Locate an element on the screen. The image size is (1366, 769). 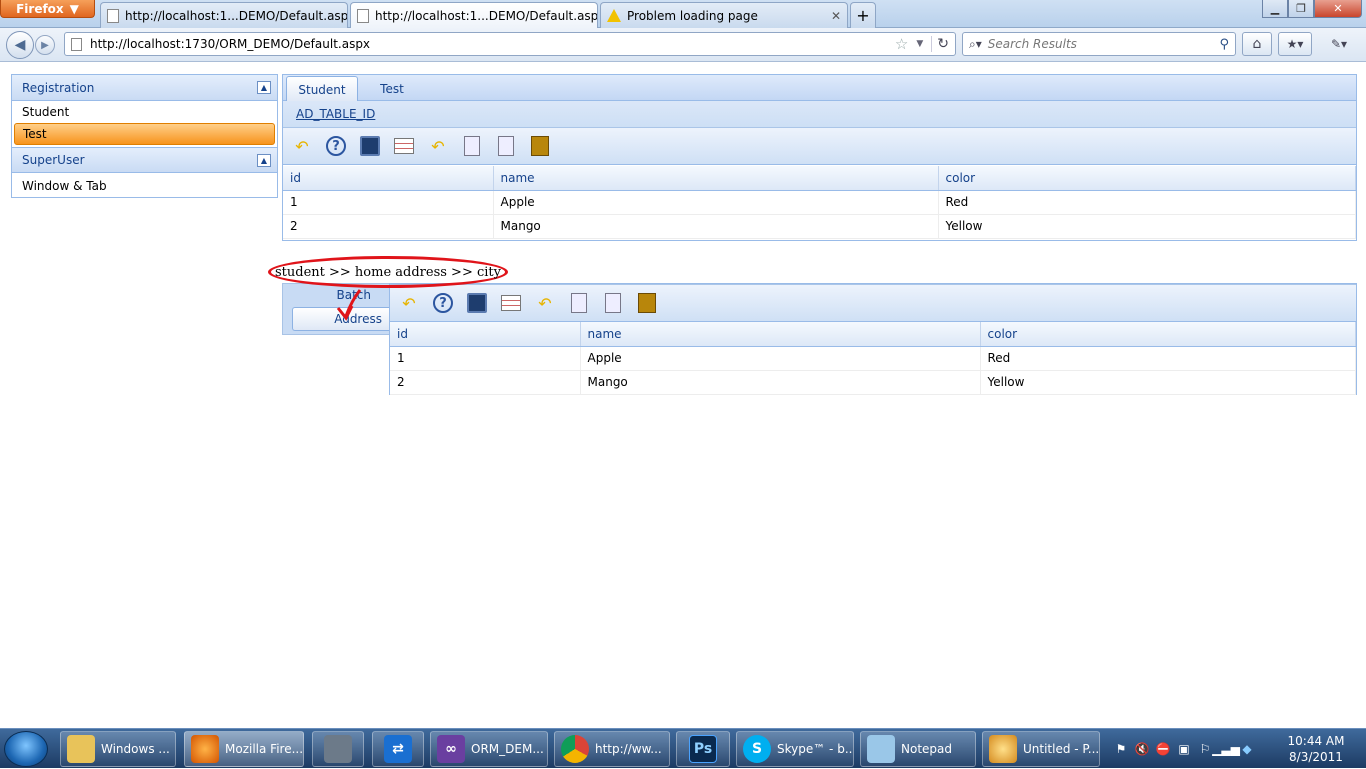
minimize-button: ▁ is located at coordinates (1275, 9).